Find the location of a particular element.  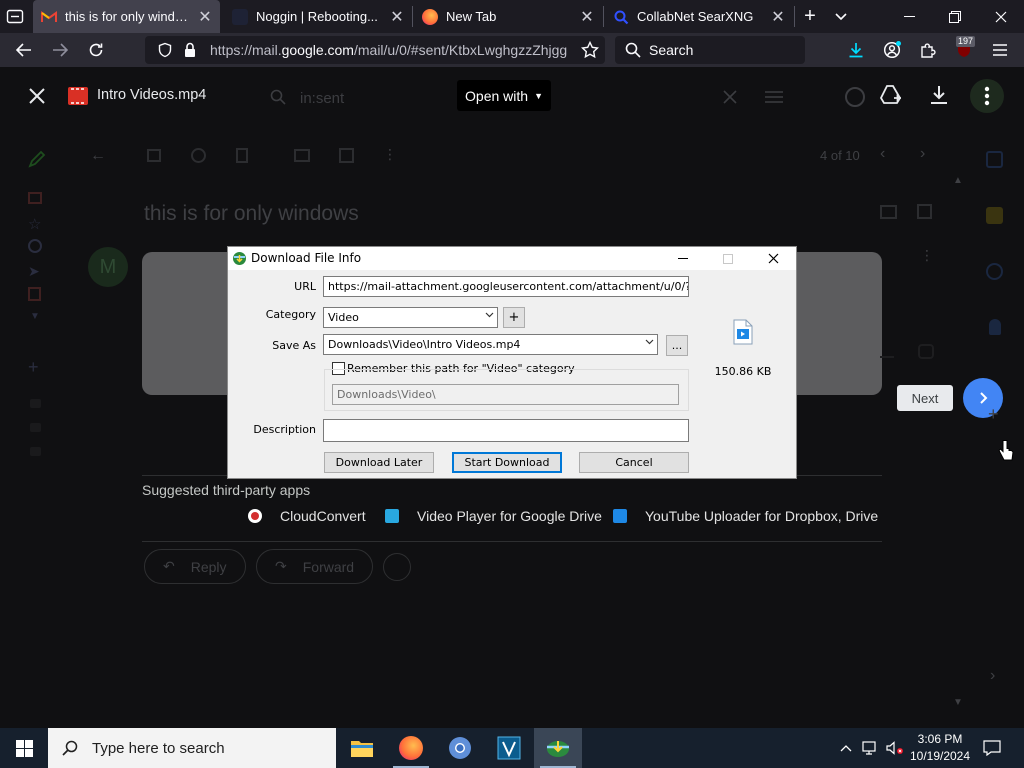

reload-icon is located at coordinates (96, 50).